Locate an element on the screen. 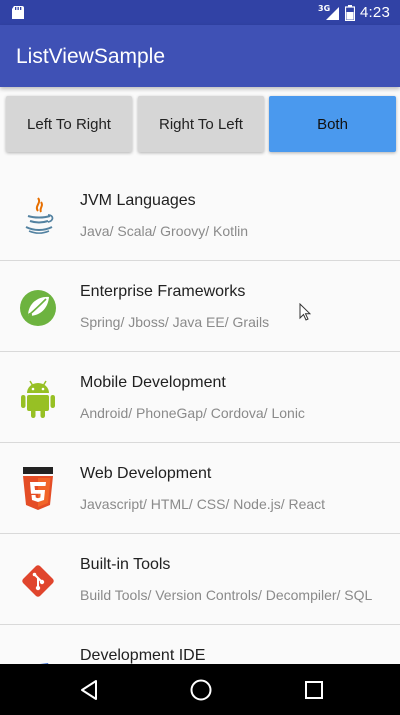  recents-icon is located at coordinates (314, 690).